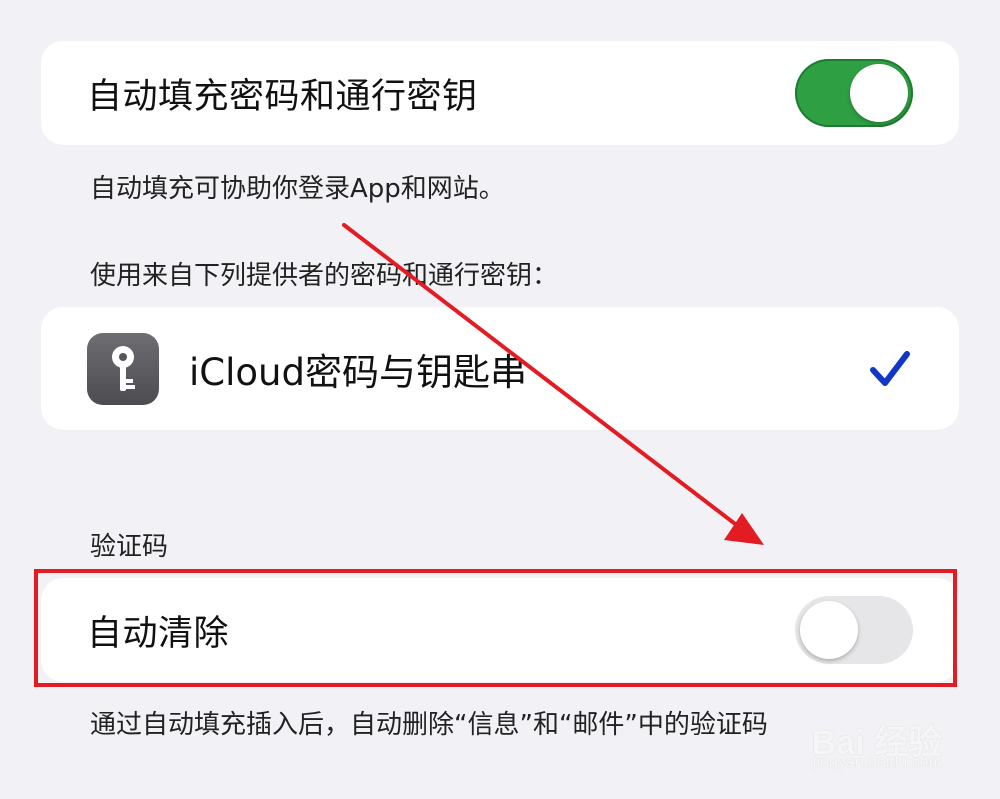  I want to click on provider-card: iCloud密码与钥匙串, so click(500, 368).